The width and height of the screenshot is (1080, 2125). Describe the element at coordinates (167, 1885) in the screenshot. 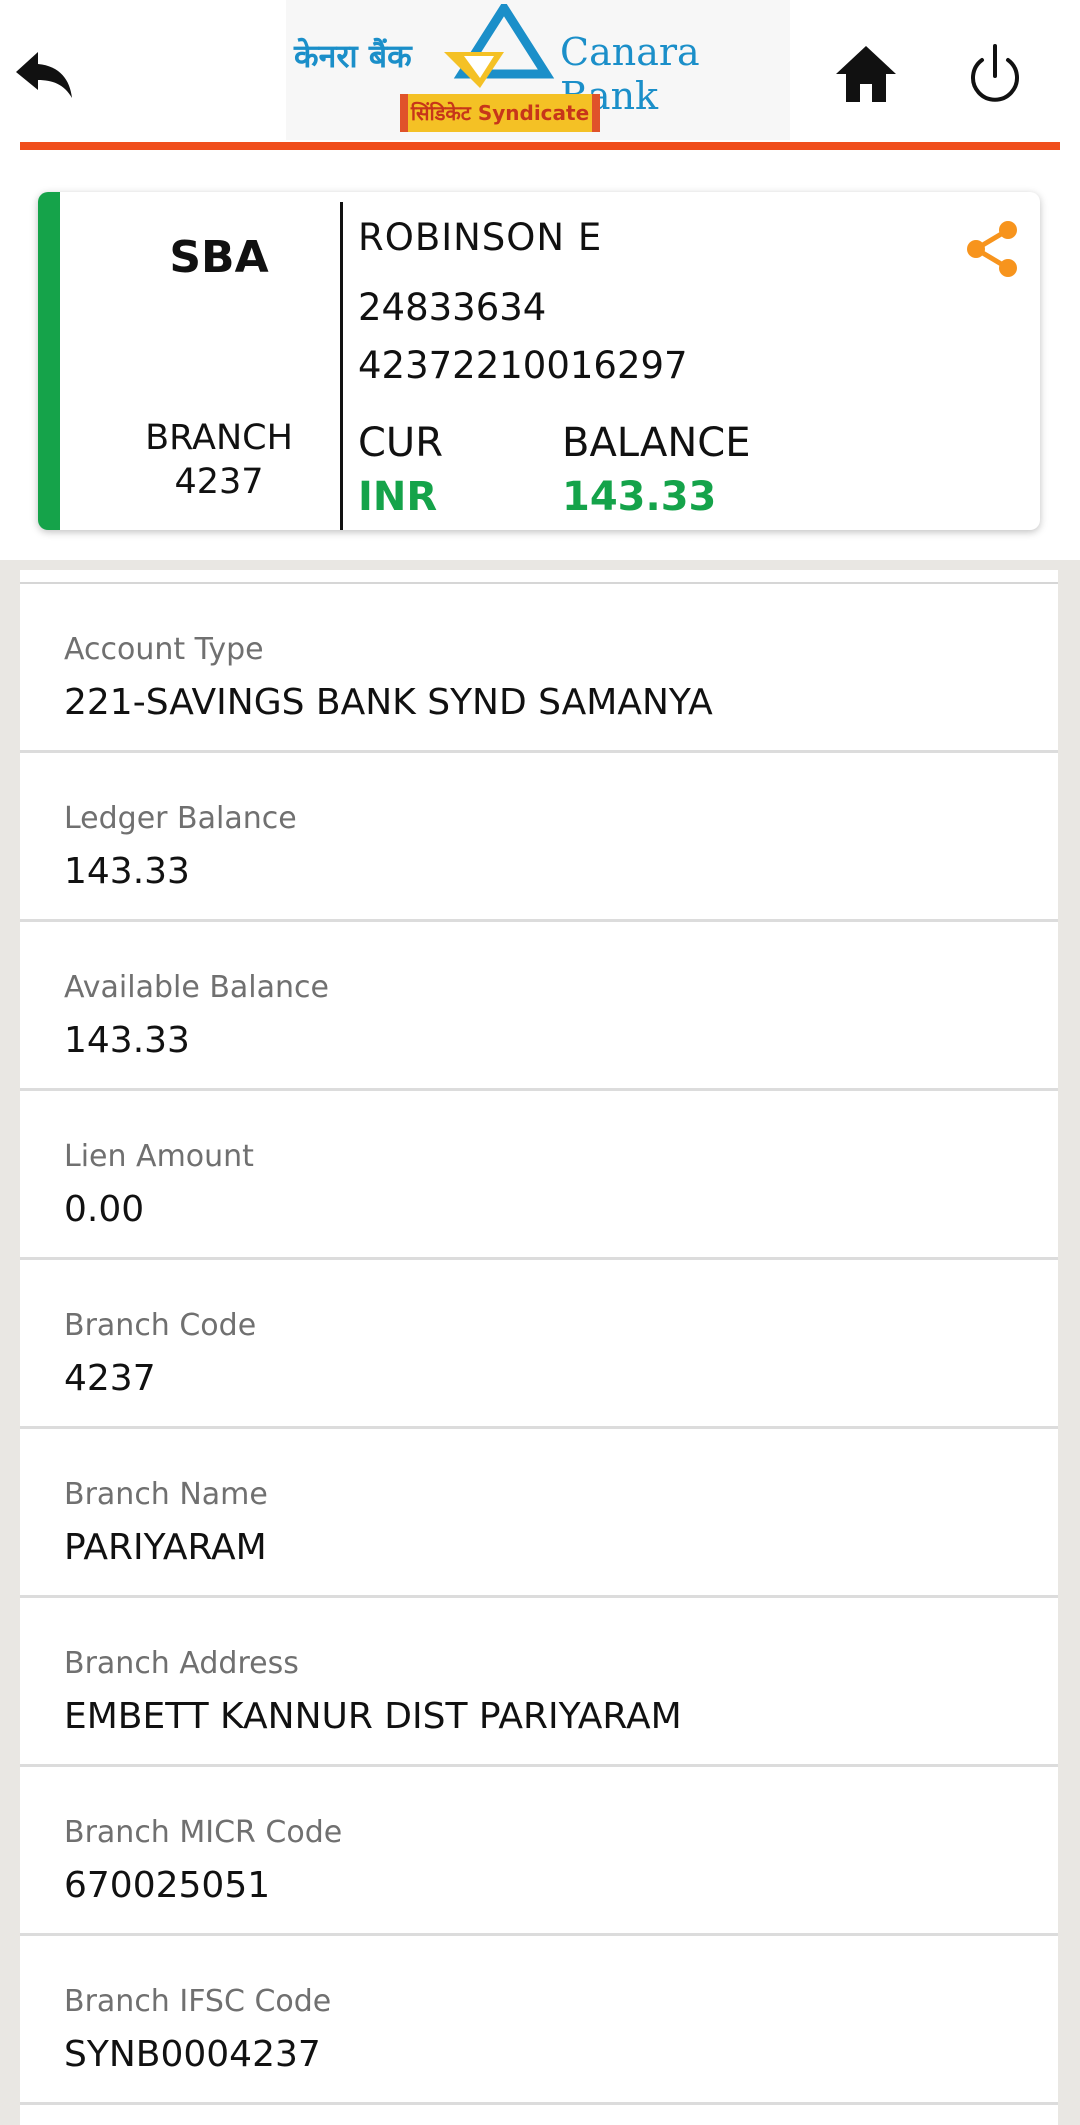

I see `detail-value: 670025051` at that location.